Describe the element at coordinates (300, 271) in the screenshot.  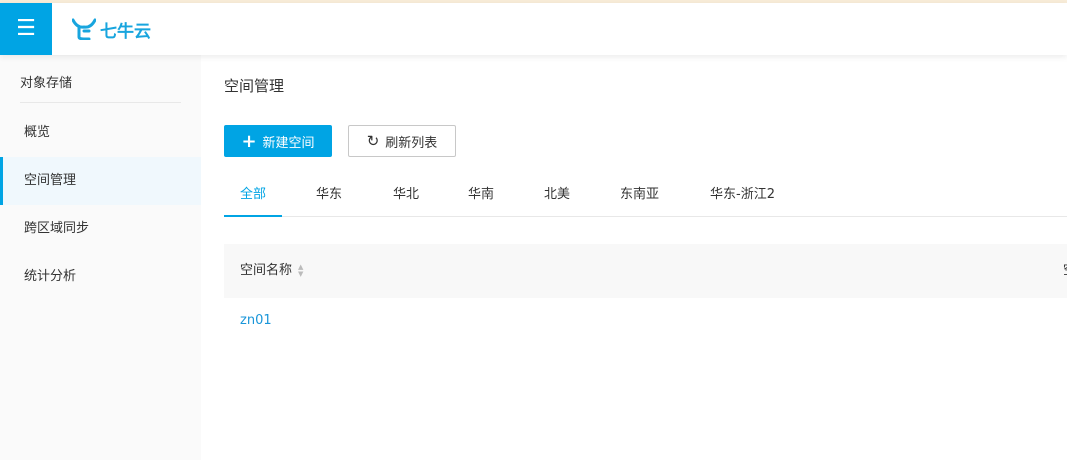
I see `sort-icon: ▲ ▼` at that location.